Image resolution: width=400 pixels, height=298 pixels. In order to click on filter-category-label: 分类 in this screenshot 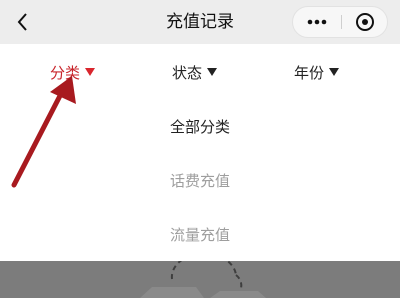, I will do `click(65, 72)`.